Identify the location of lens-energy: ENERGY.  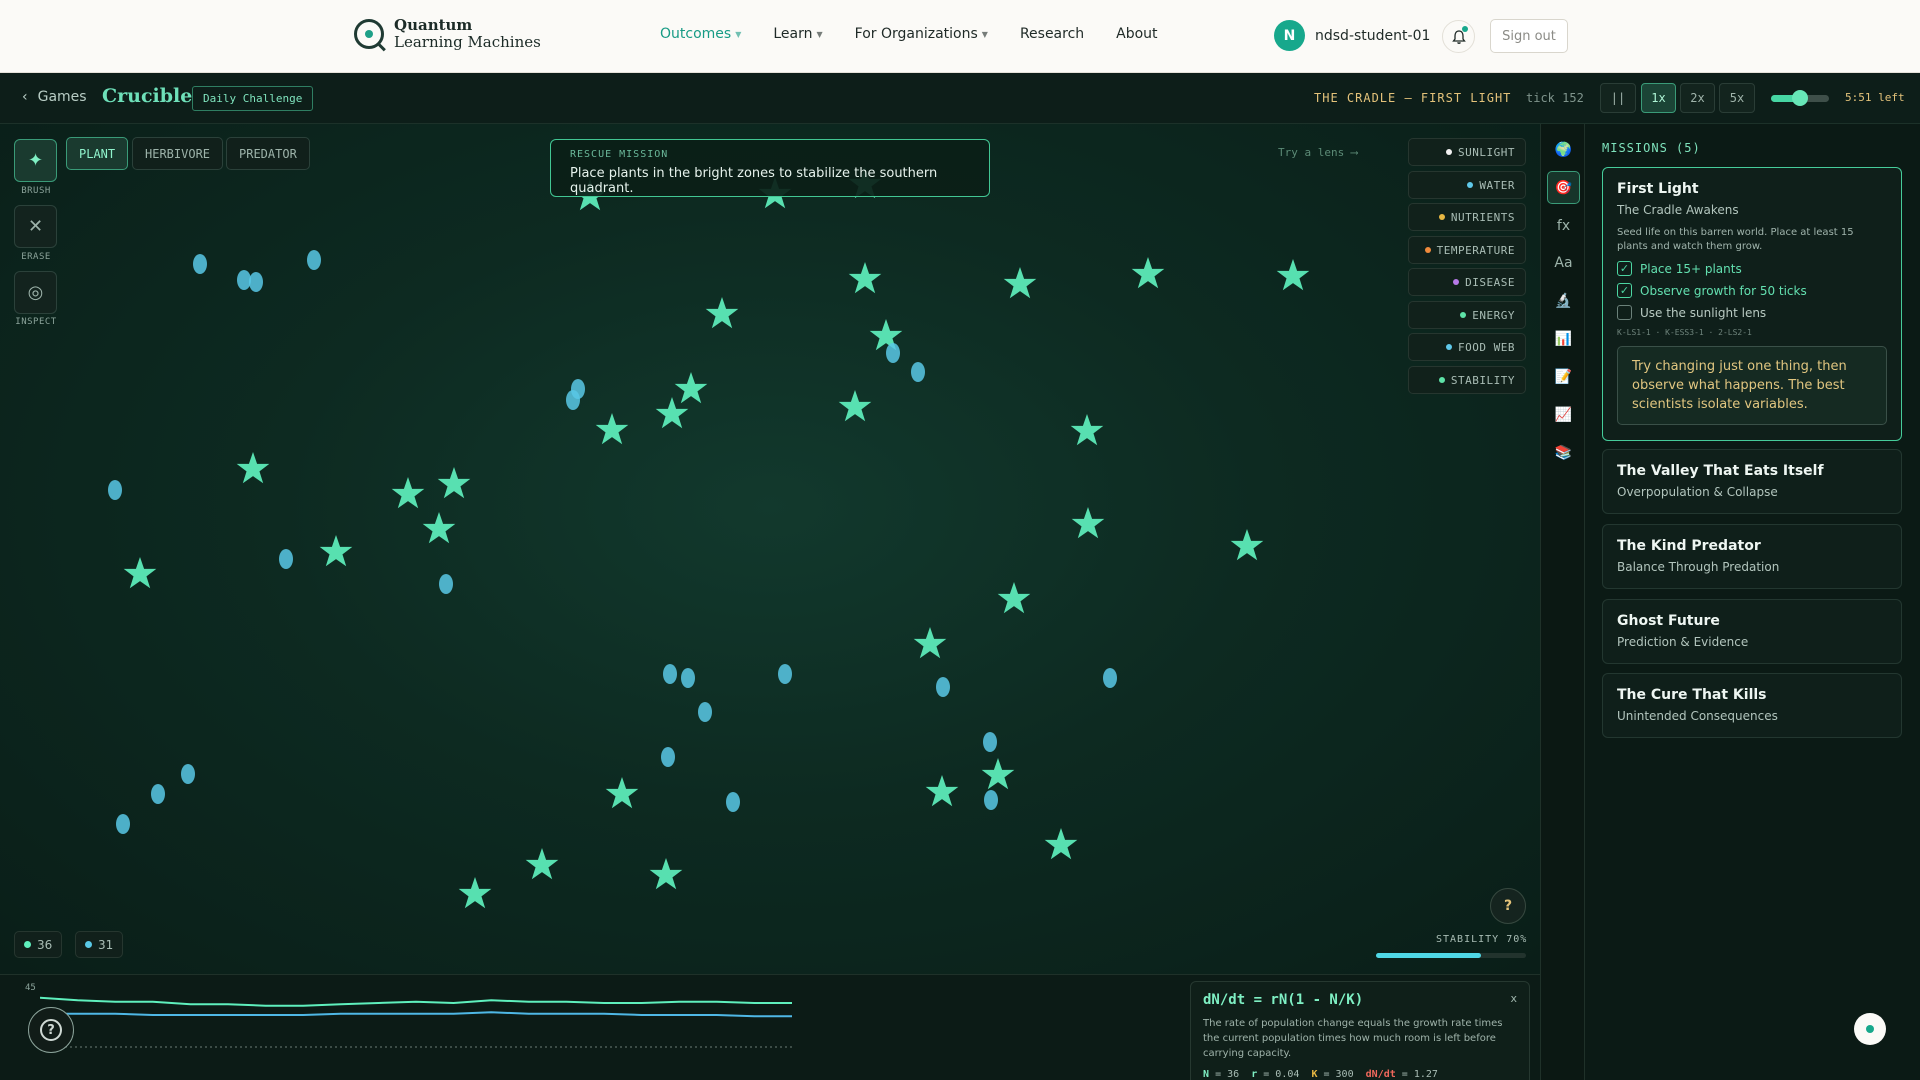
(1467, 315).